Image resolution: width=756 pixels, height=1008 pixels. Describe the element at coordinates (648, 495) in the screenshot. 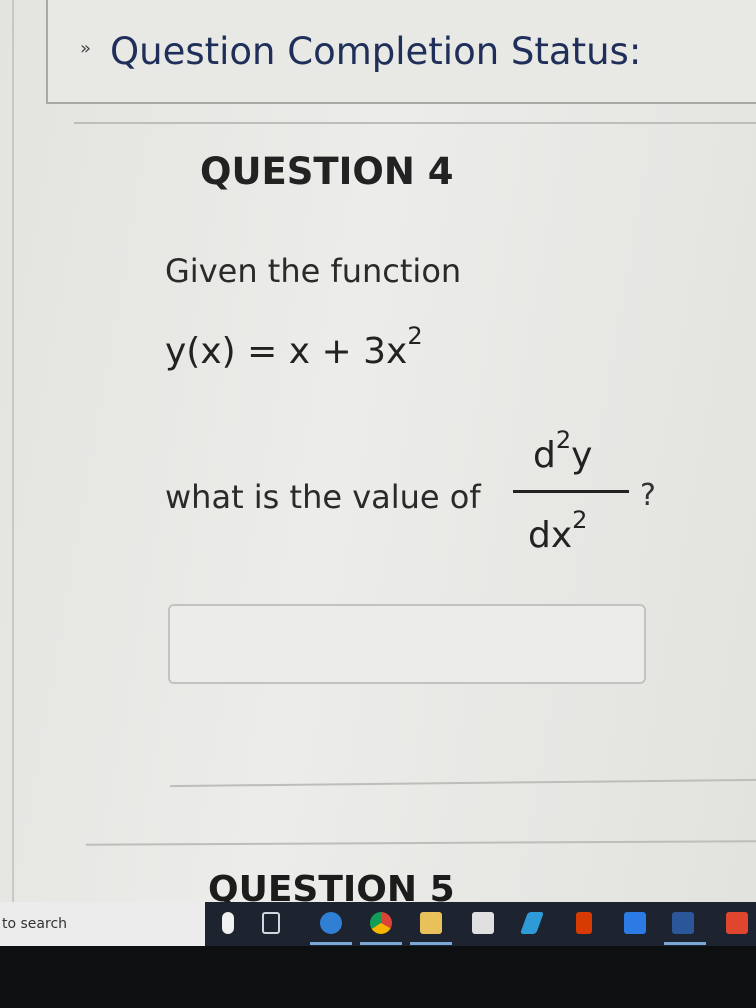

I see `question-mark: ?` at that location.